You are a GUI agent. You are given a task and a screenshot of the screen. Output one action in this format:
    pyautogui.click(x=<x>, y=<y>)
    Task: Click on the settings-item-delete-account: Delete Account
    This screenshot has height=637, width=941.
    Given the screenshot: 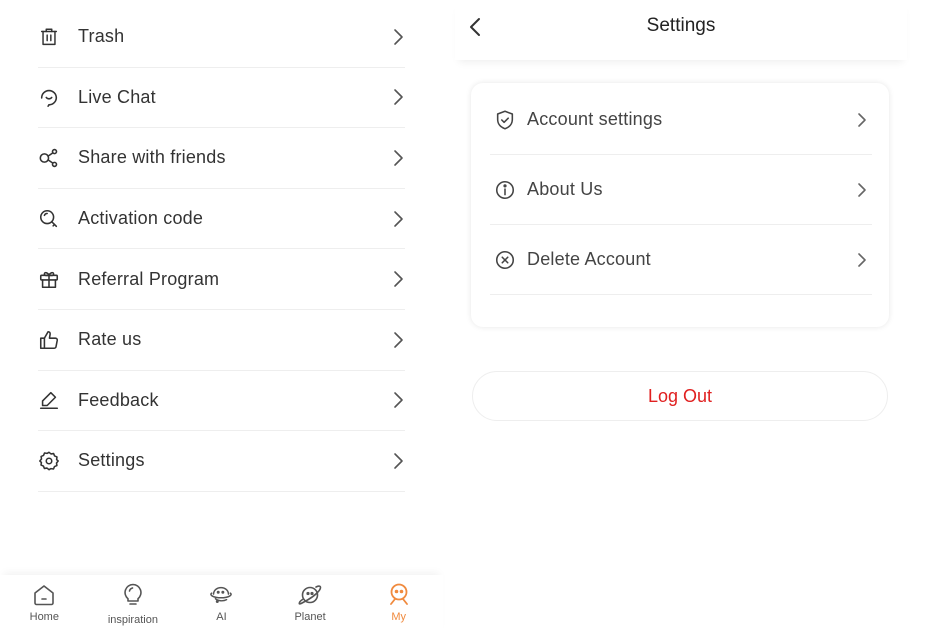 What is the action you would take?
    pyautogui.click(x=681, y=260)
    